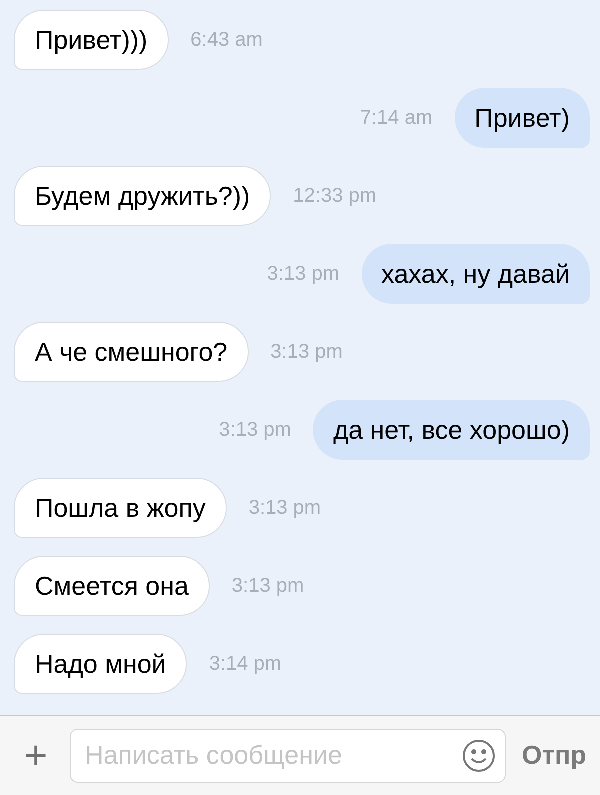 The image size is (600, 795). What do you see at coordinates (143, 196) in the screenshot?
I see `message-bubble: Будем дружить?))` at bounding box center [143, 196].